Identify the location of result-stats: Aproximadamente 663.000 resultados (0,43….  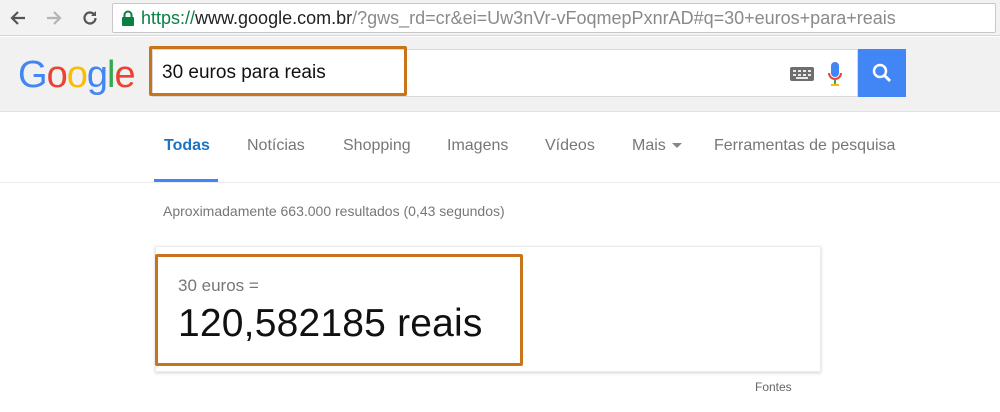
(334, 211).